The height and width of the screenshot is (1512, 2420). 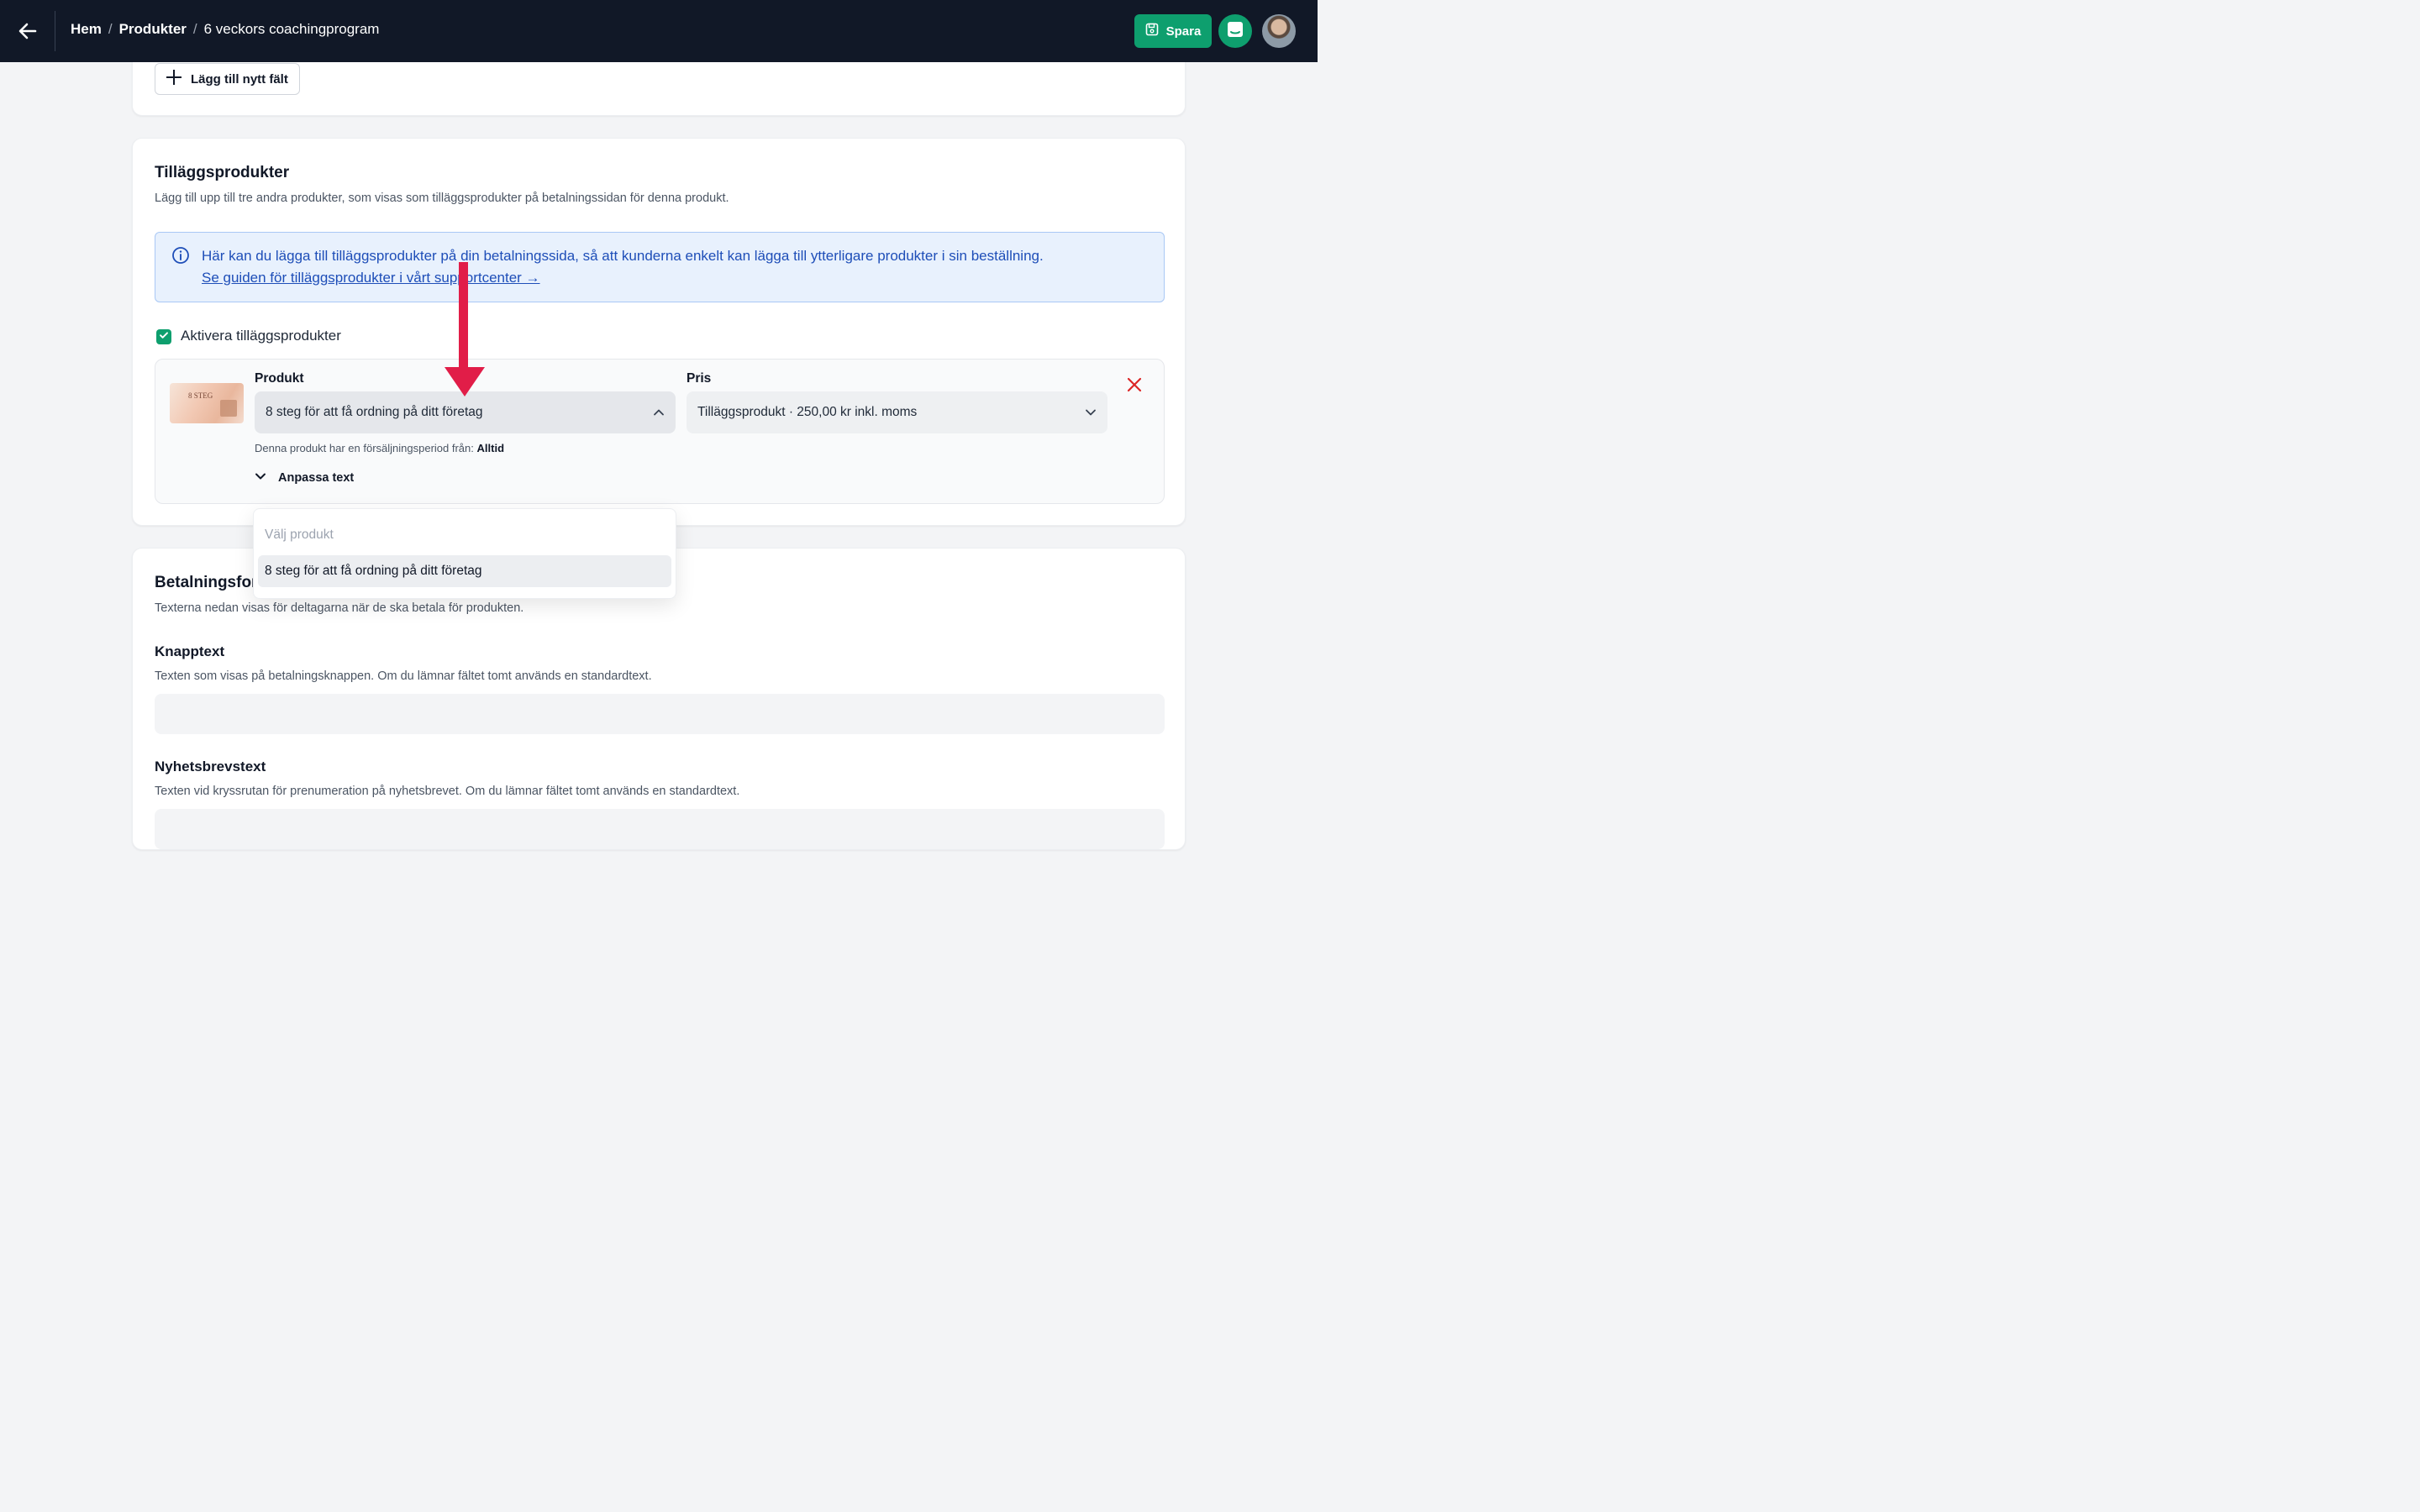 What do you see at coordinates (291, 29) in the screenshot?
I see `breadcrumb-current: 6 veckors coachingprogram` at bounding box center [291, 29].